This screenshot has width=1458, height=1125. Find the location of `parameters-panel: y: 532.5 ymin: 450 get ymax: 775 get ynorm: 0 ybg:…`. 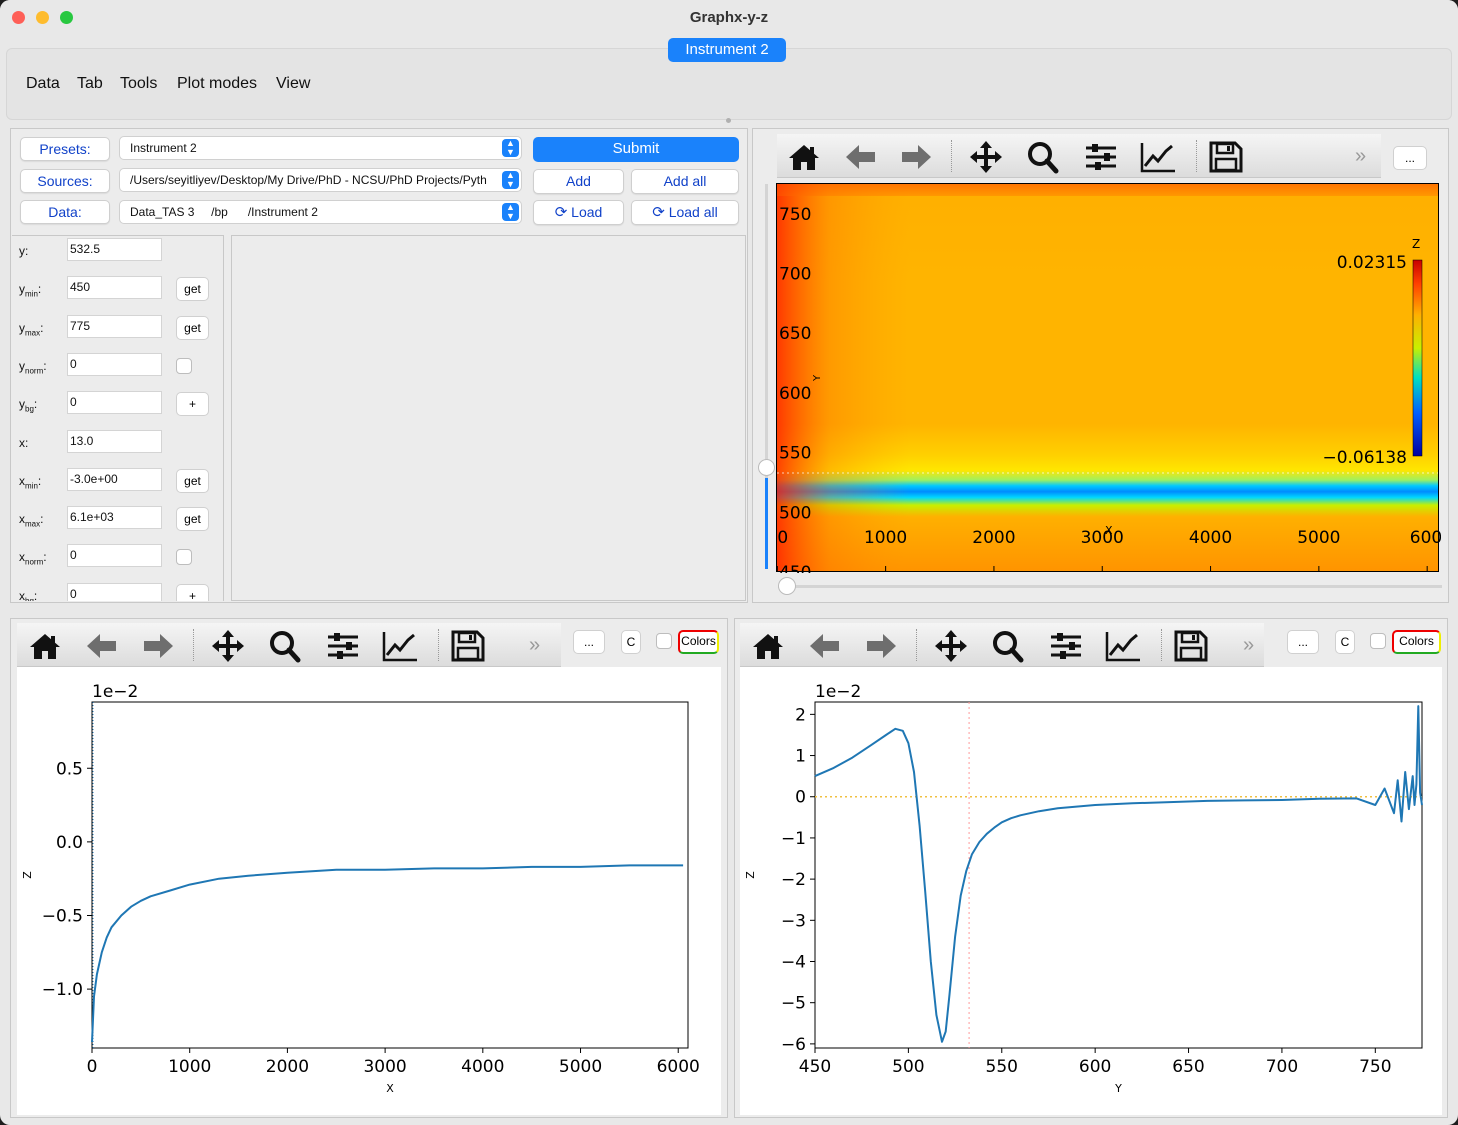

parameters-panel: y: 532.5 ymin: 450 get ymax: 775 get ynorm: 0 ybg:… is located at coordinates (118, 418).